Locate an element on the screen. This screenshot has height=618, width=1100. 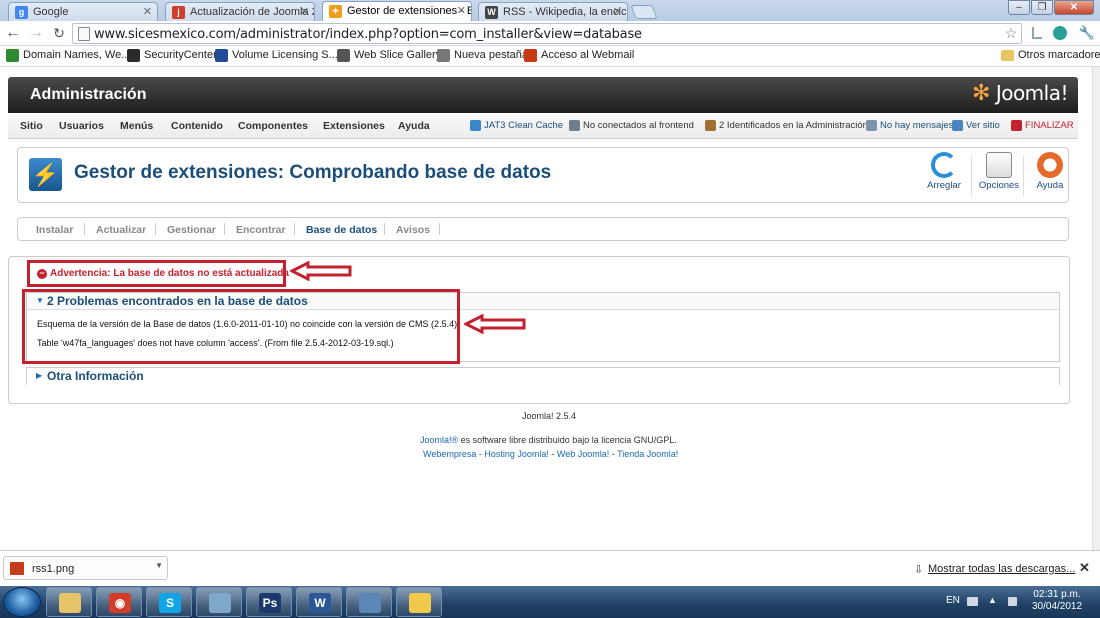
taskbar-app-button is located at coordinates (219, 602).